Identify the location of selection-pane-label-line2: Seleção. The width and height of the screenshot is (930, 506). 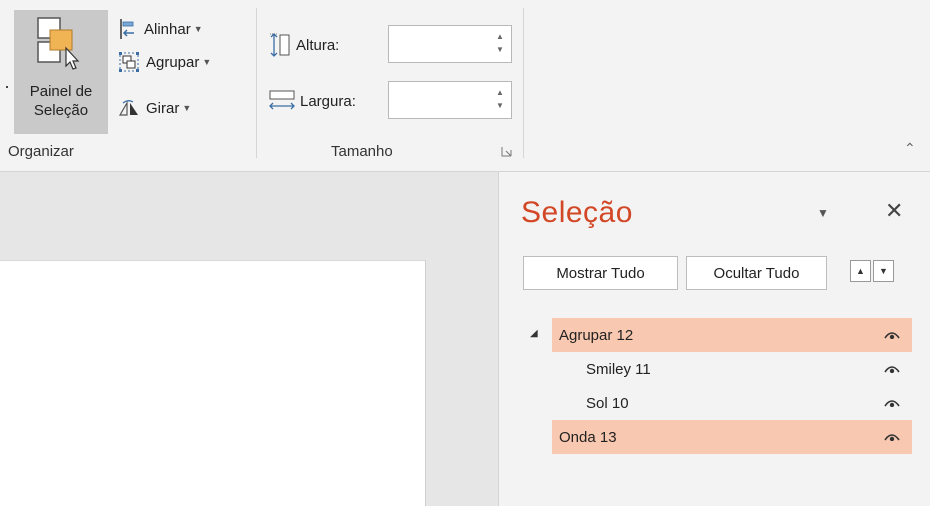
(61, 110).